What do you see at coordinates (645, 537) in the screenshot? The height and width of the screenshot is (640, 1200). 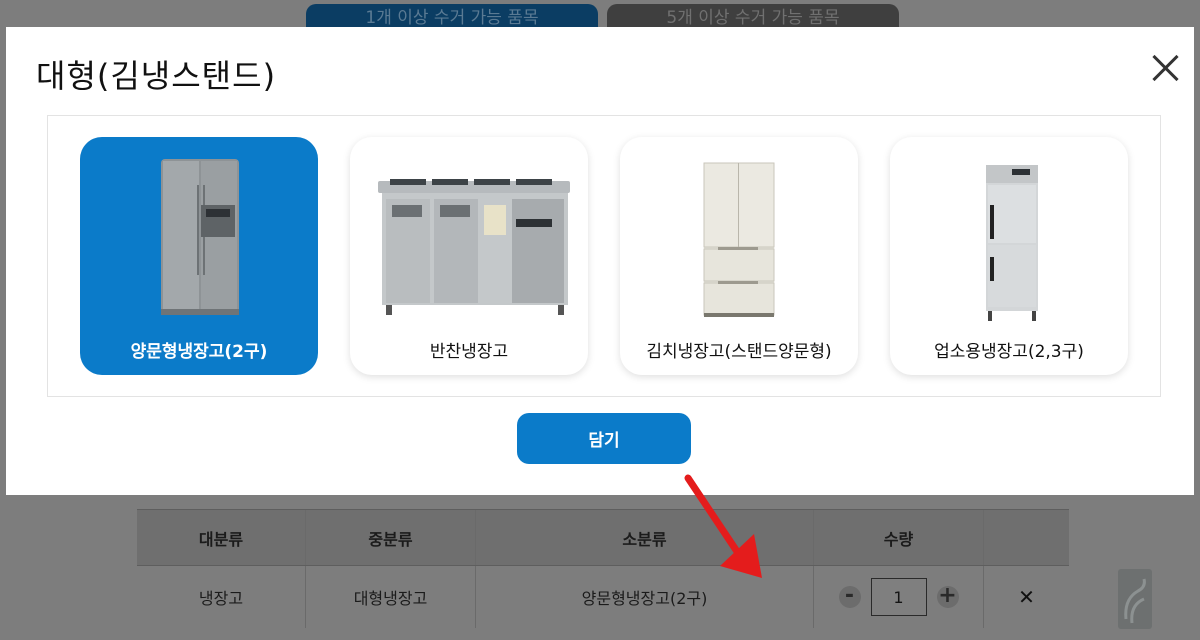 I see `header-category-small: 소분류` at bounding box center [645, 537].